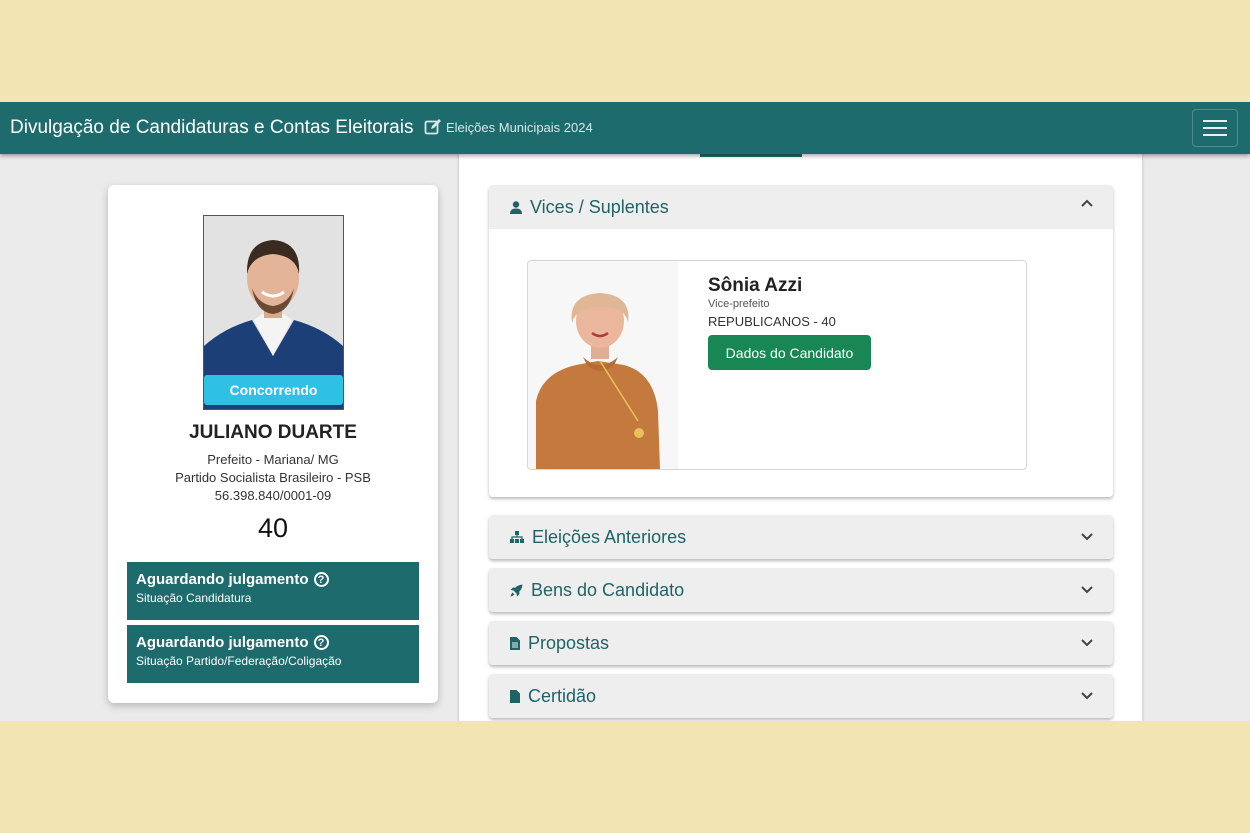 The image size is (1250, 833). What do you see at coordinates (739, 304) in the screenshot?
I see `vice-role: Vice-prefeito` at bounding box center [739, 304].